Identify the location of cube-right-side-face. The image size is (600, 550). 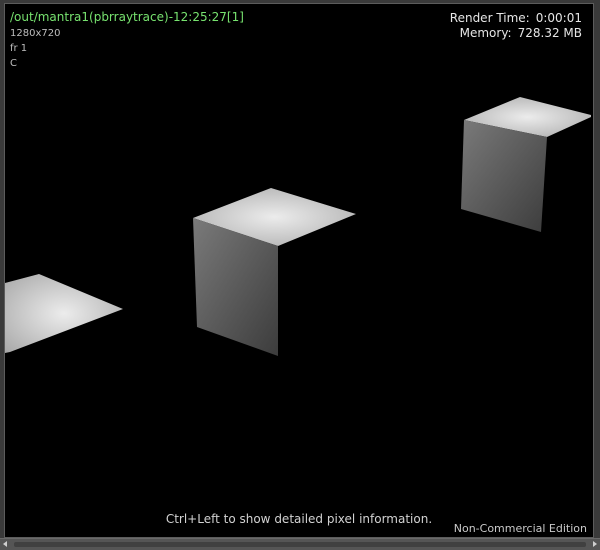
(504, 176).